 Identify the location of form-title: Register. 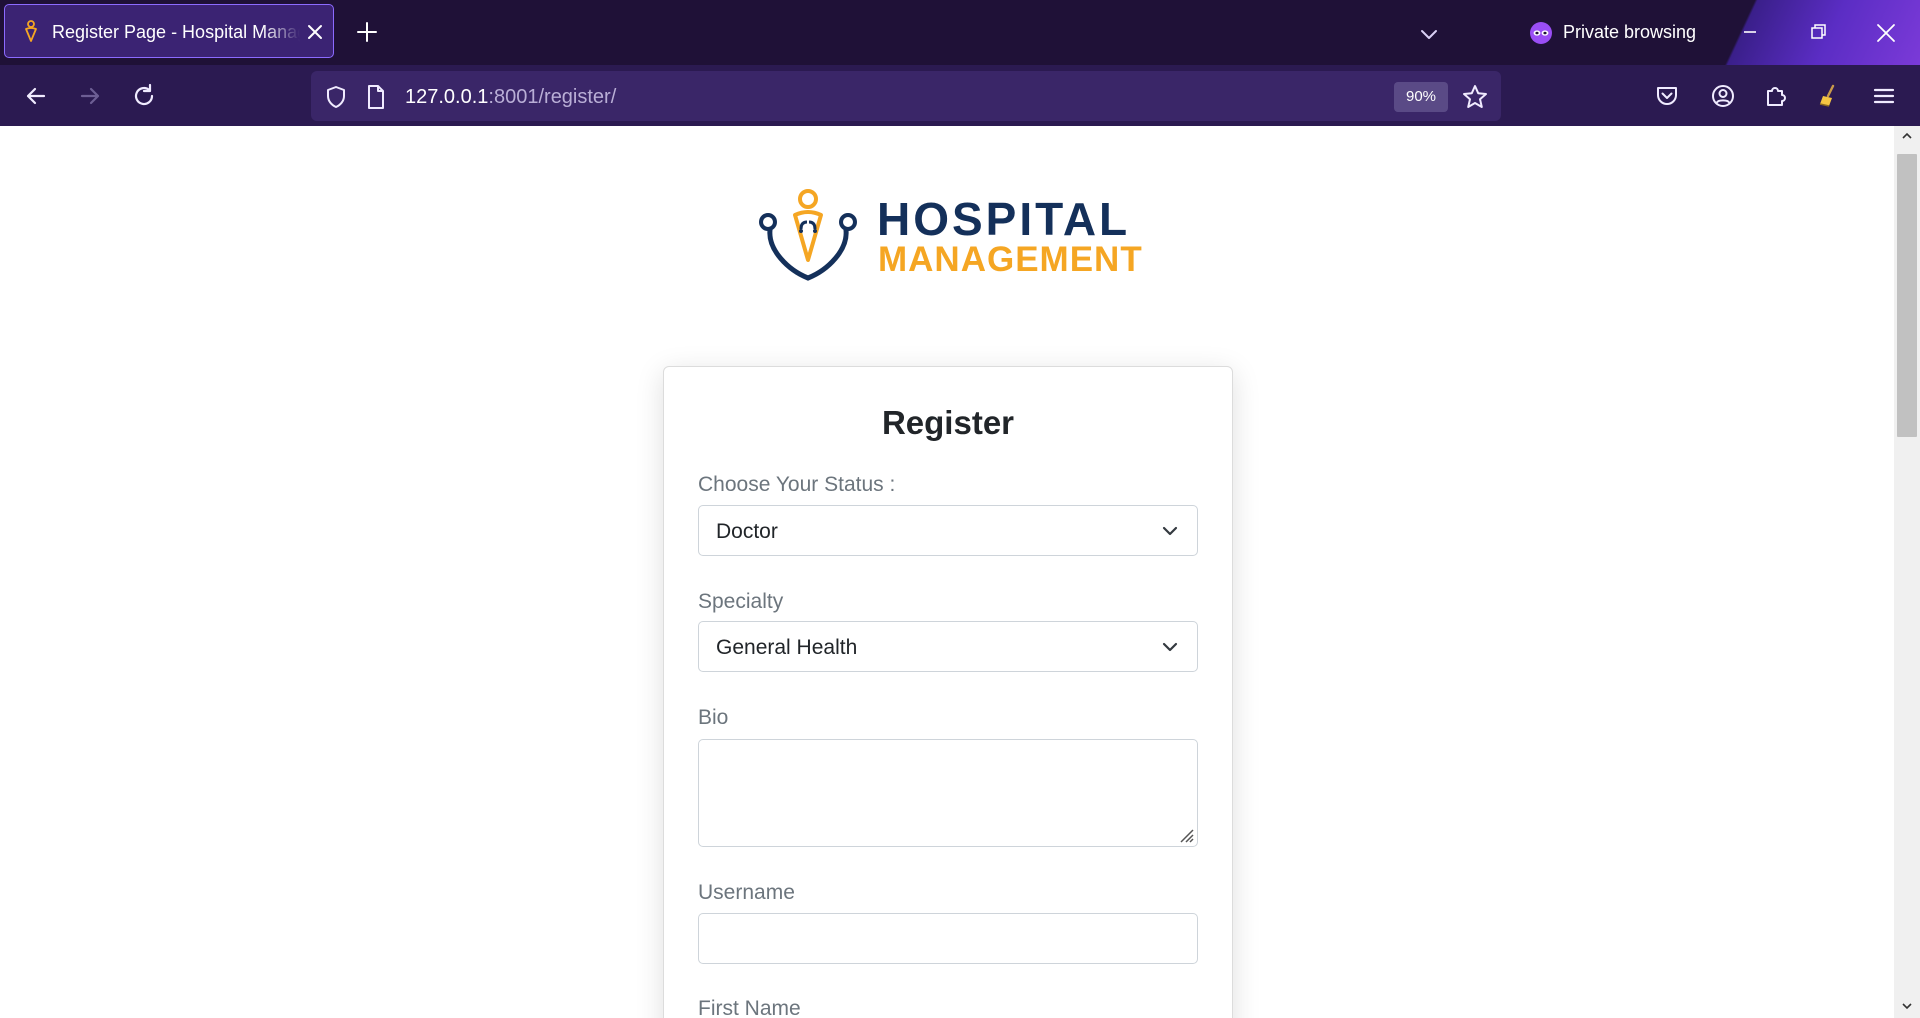
(948, 422).